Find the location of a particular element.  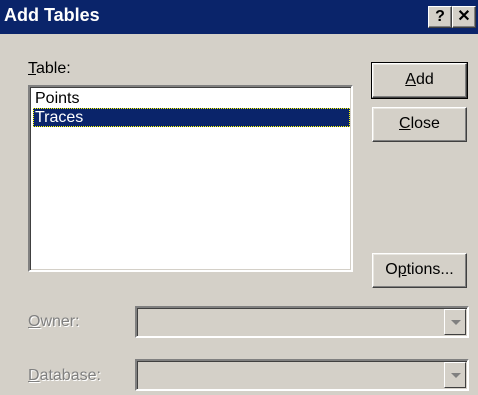

title-bar: Add Tables ? ✕ is located at coordinates (239, 17).